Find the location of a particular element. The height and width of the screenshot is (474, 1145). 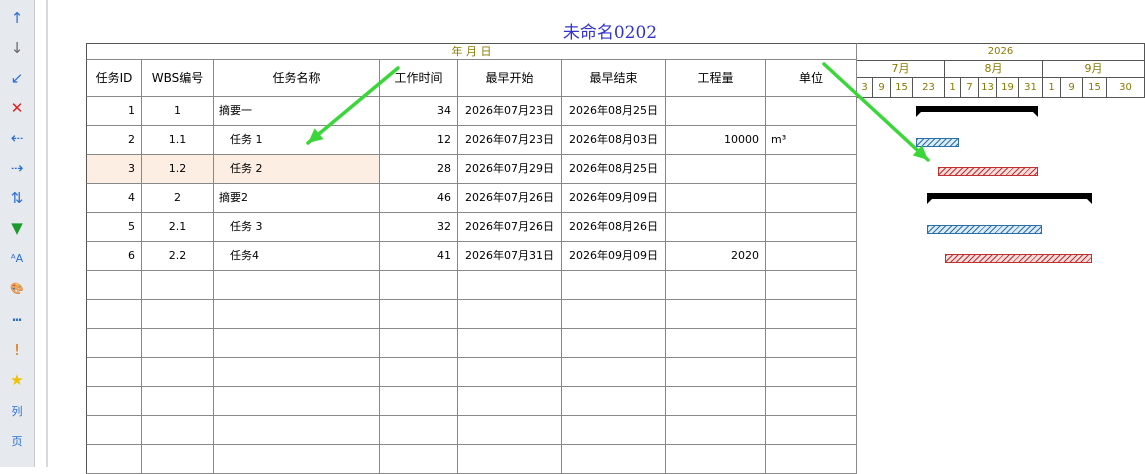

cell-wbs: 1.1 is located at coordinates (178, 140).